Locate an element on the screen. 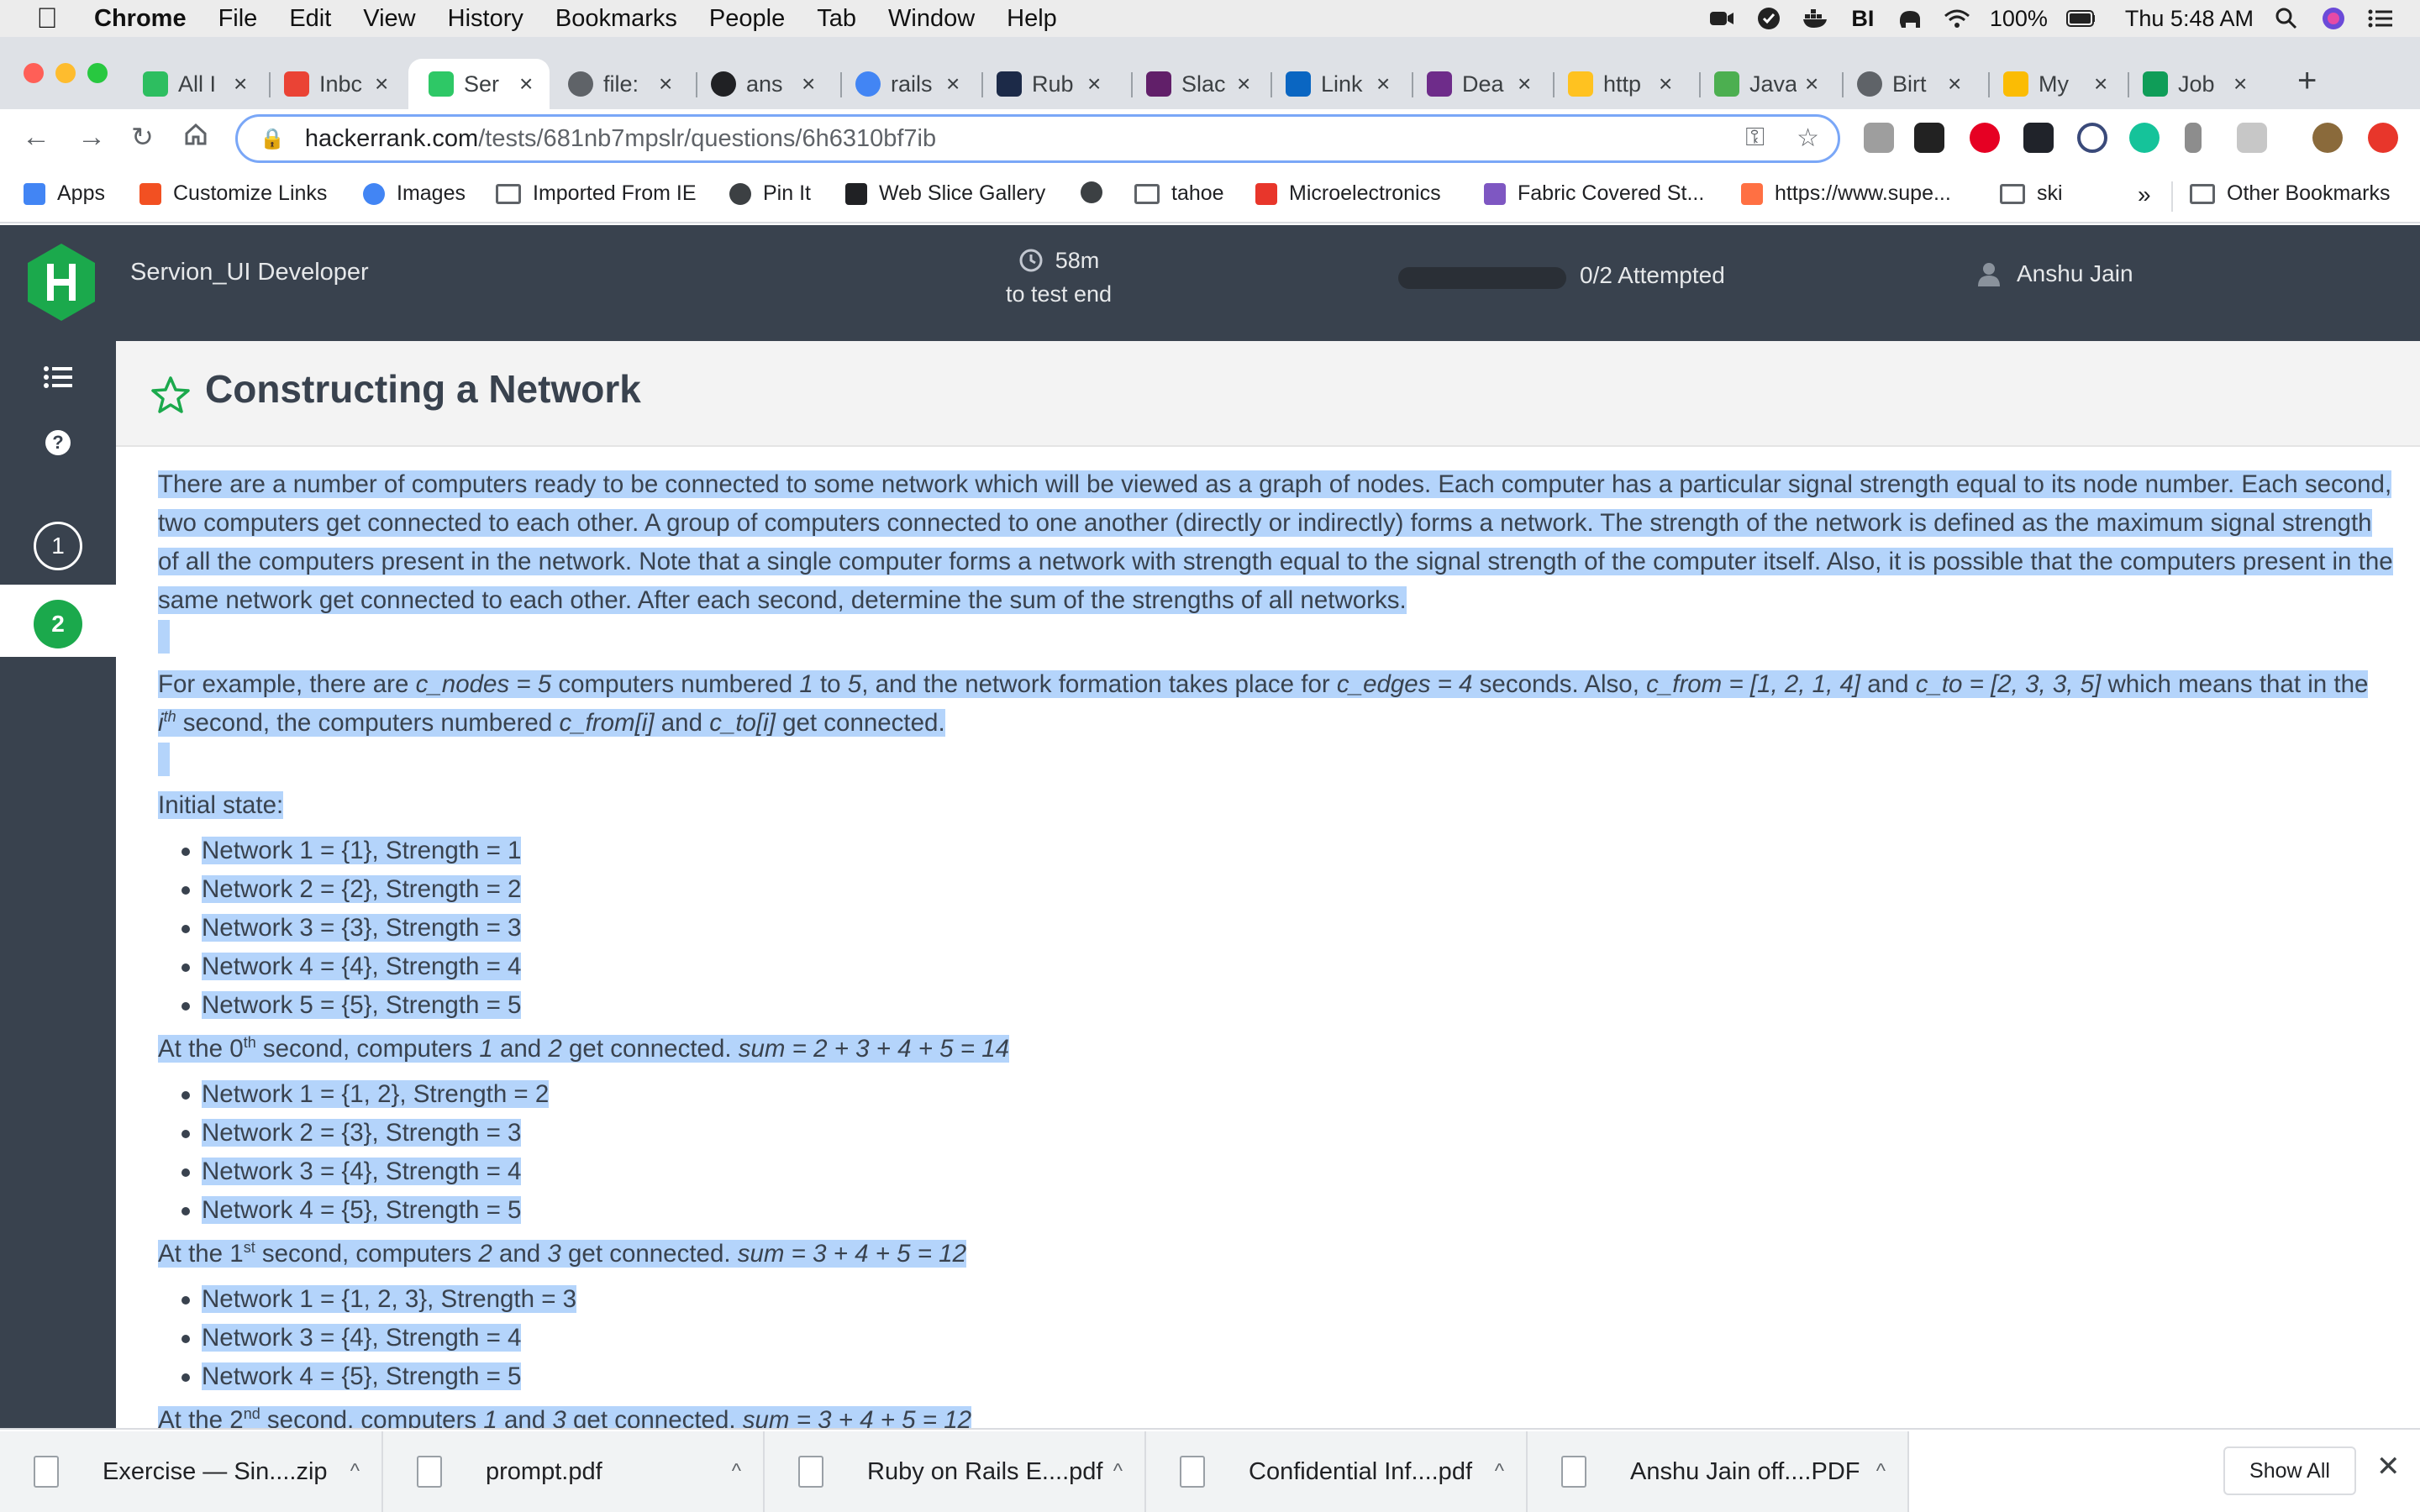 This screenshot has width=2420, height=1512. new-tab-button: + is located at coordinates (2307, 81).